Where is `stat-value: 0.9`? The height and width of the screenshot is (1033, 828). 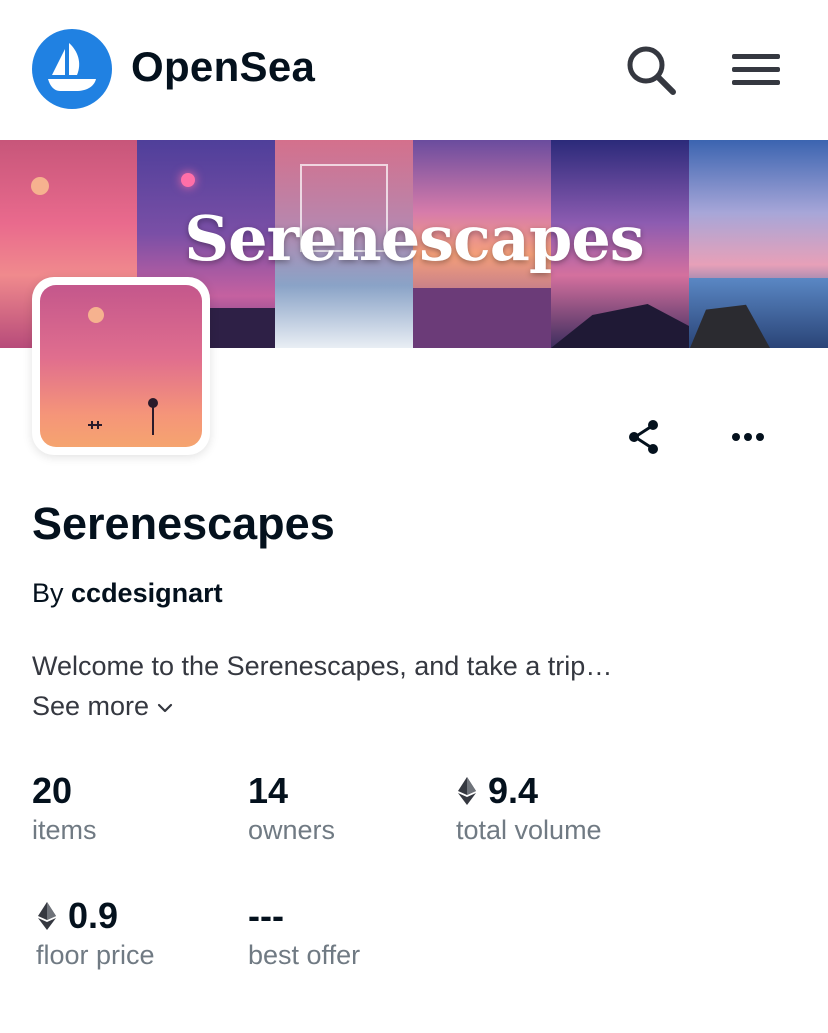
stat-value: 0.9 is located at coordinates (93, 915).